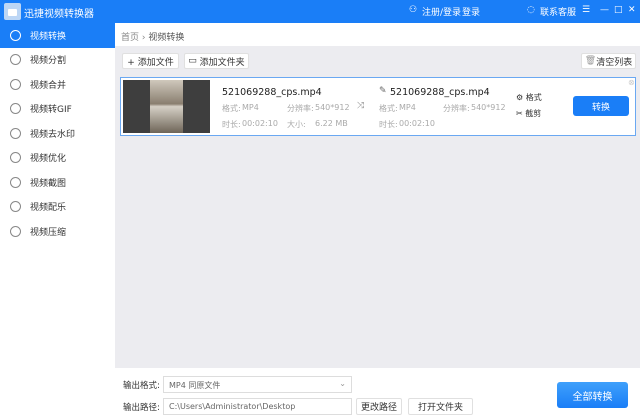  I want to click on file-name: 521069288_cps.mp4, so click(272, 92).